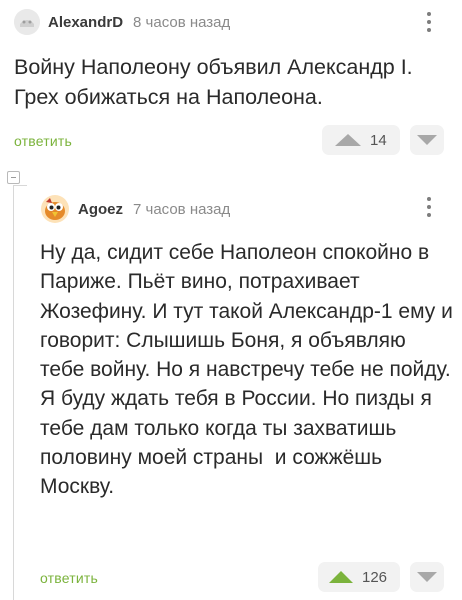 The height and width of the screenshot is (600, 462). I want to click on bird-avatar-icon, so click(55, 209).